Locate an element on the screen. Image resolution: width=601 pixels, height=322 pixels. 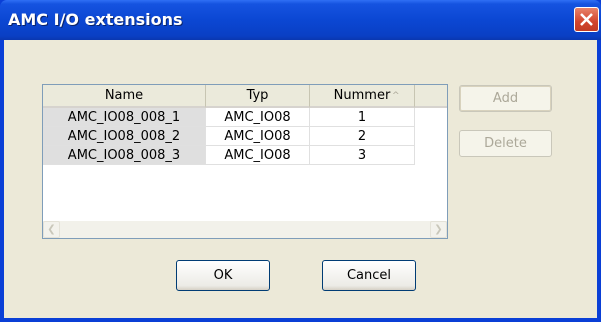
chevron-left-icon: ❮ is located at coordinates (51, 229).